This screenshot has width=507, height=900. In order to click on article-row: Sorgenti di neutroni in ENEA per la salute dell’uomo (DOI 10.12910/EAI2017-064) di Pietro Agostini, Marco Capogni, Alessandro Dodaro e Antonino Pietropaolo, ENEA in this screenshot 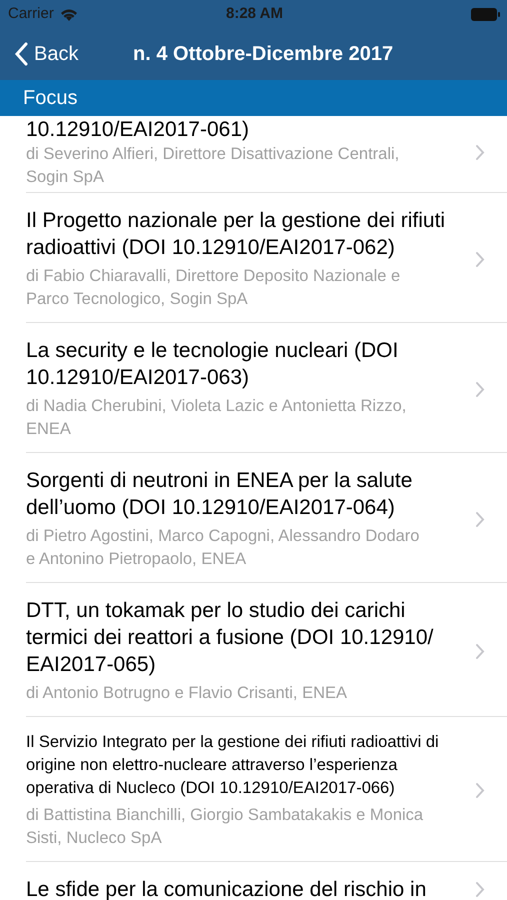, I will do `click(253, 517)`.